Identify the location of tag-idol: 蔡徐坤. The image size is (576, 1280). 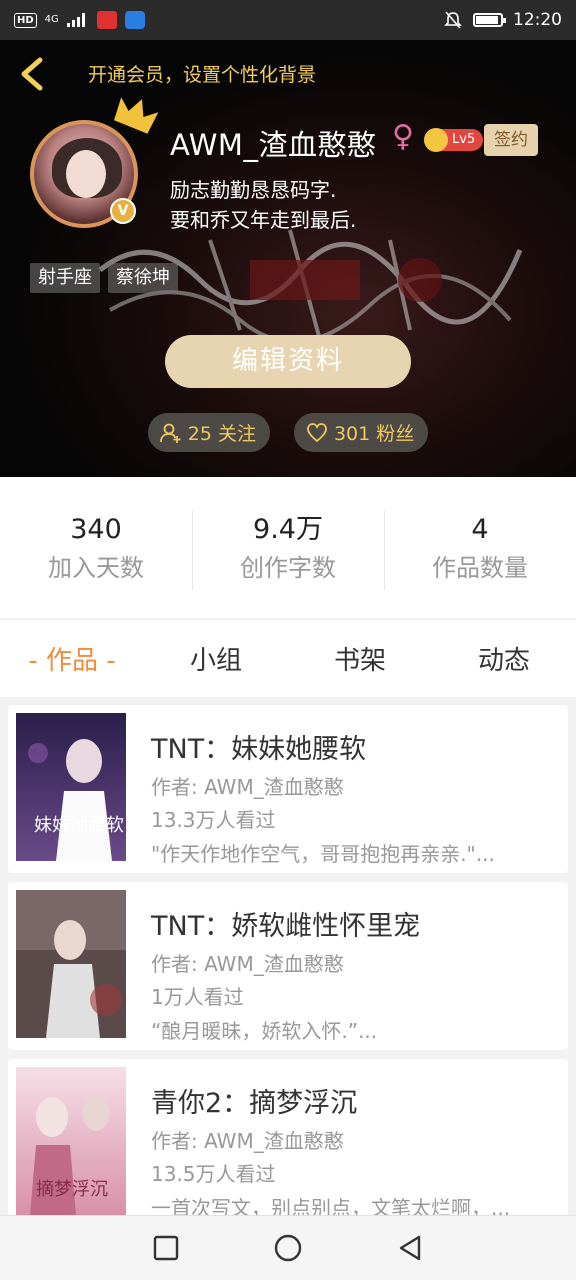
(143, 278).